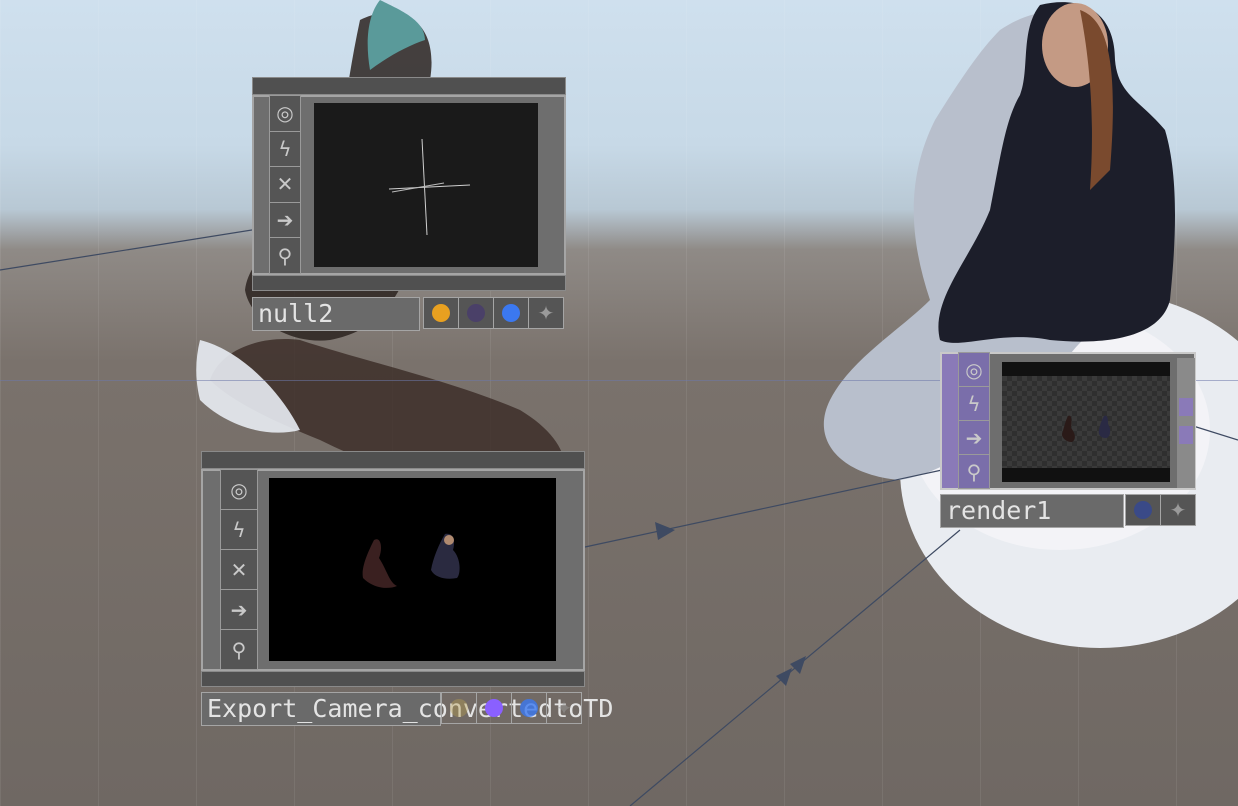  What do you see at coordinates (407, 709) in the screenshot?
I see `node-name: Export_Camera_convertedtoTD` at bounding box center [407, 709].